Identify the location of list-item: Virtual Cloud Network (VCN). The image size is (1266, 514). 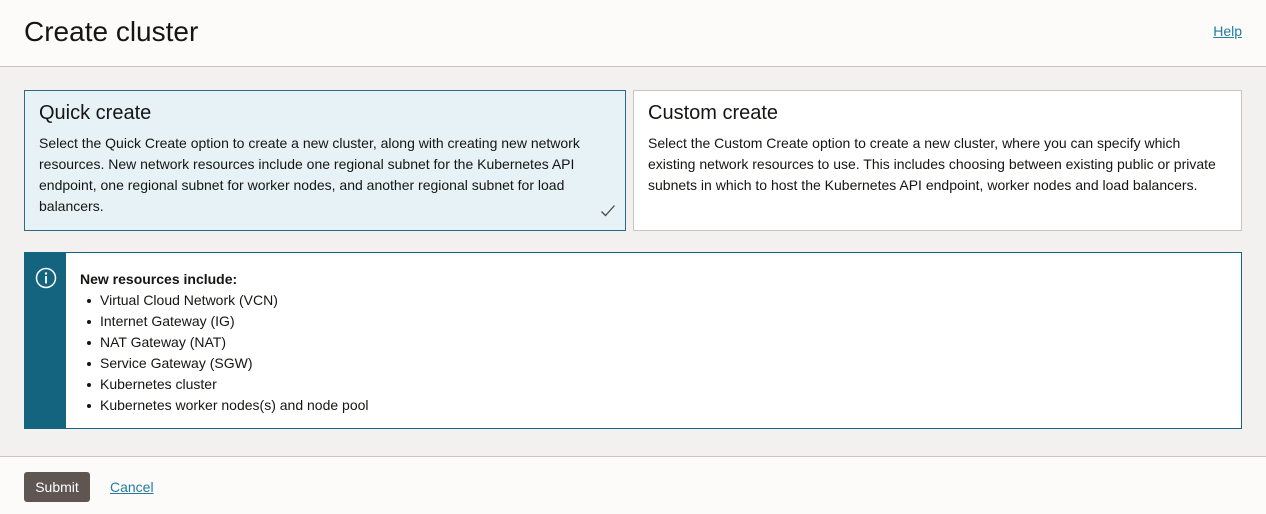
(224, 300).